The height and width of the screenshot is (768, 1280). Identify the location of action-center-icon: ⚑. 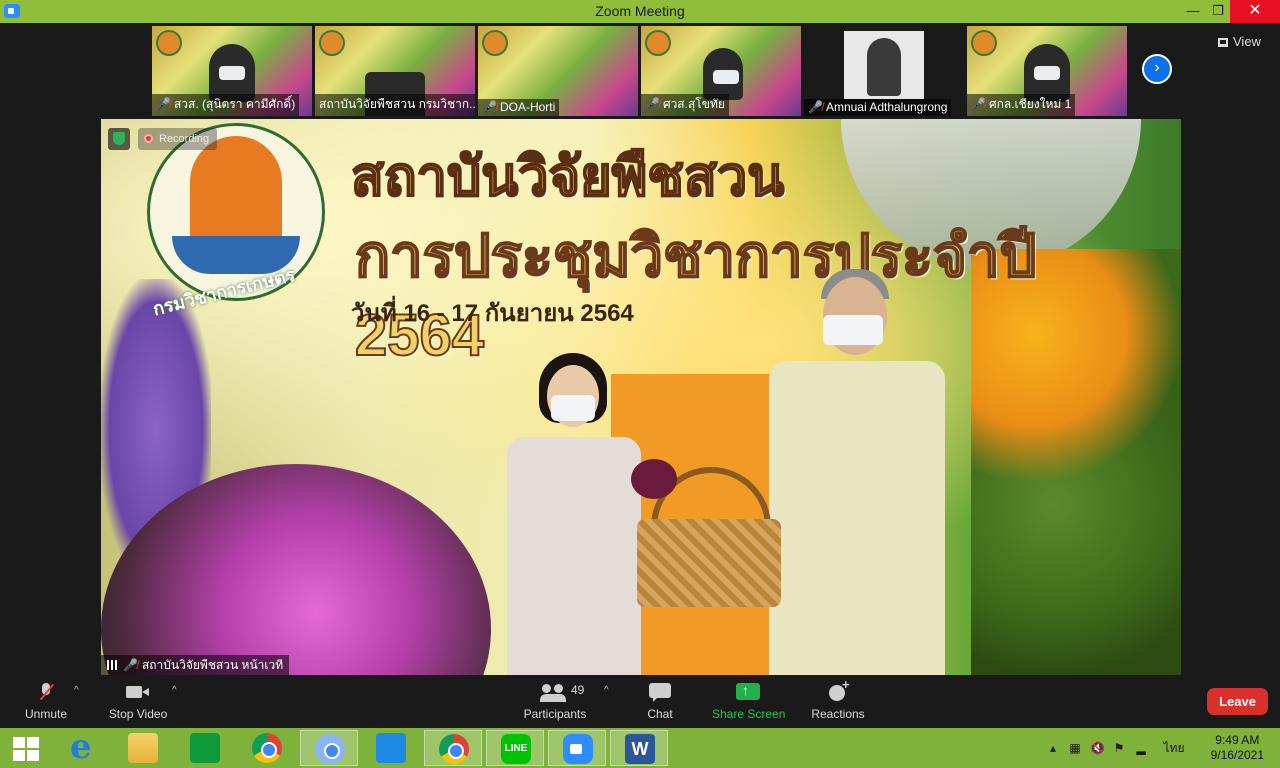
(1119, 748).